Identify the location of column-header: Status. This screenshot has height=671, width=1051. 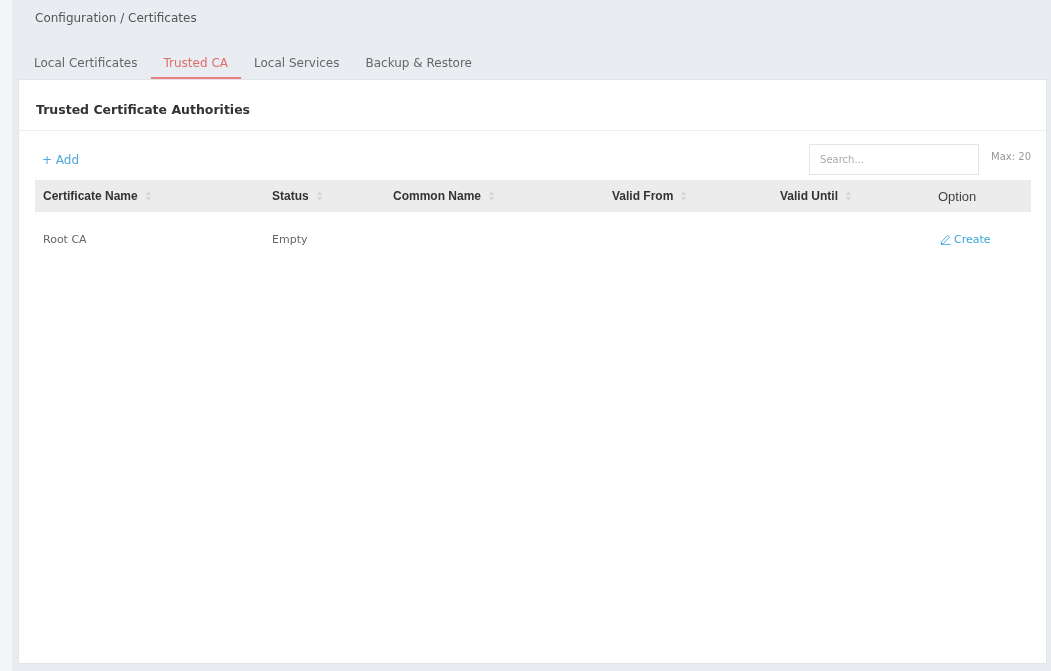
(290, 196).